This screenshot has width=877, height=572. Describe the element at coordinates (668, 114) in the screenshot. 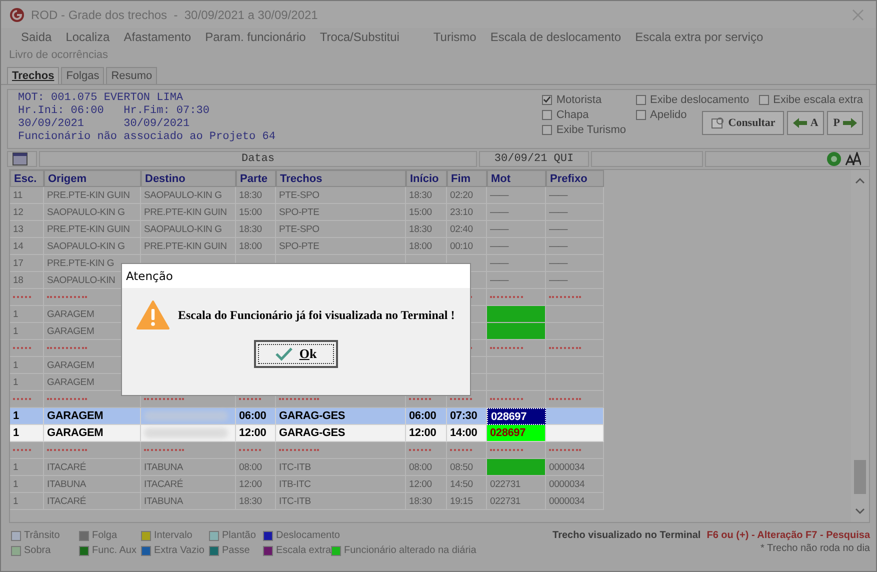

I see `checkbox-label: Apelido` at that location.